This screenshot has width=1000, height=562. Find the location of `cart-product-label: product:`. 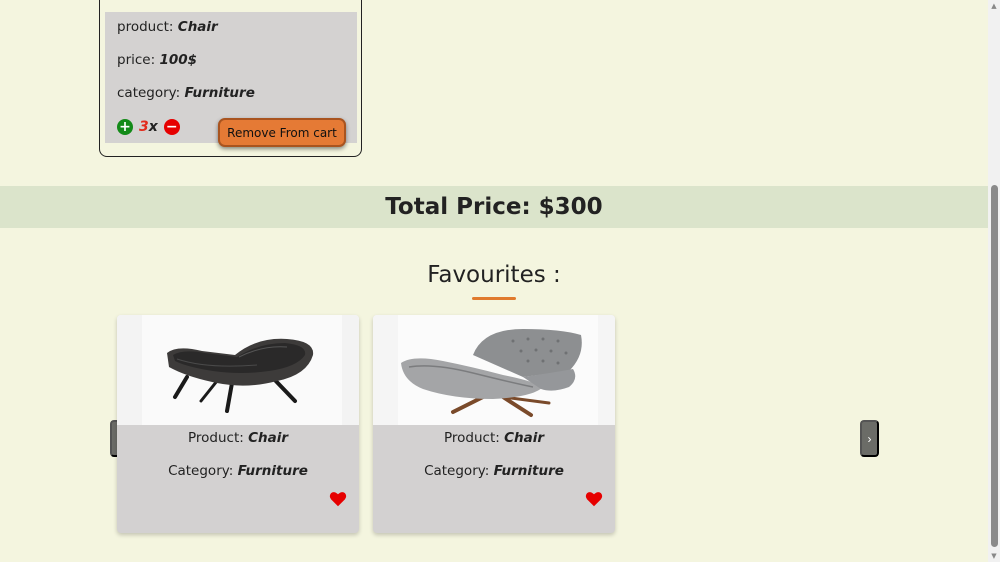

cart-product-label: product: is located at coordinates (145, 27).